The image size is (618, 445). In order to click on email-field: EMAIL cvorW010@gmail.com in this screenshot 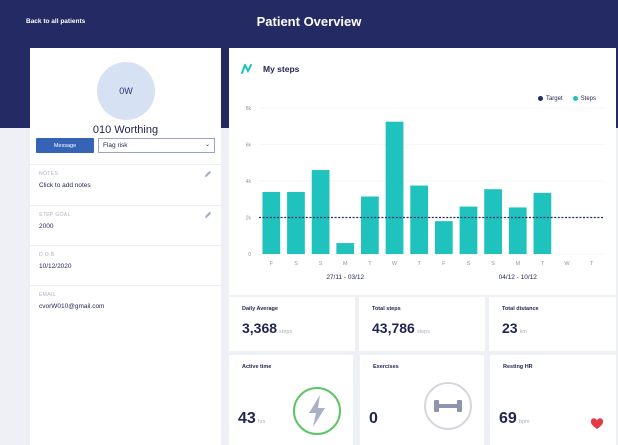, I will do `click(125, 304)`.